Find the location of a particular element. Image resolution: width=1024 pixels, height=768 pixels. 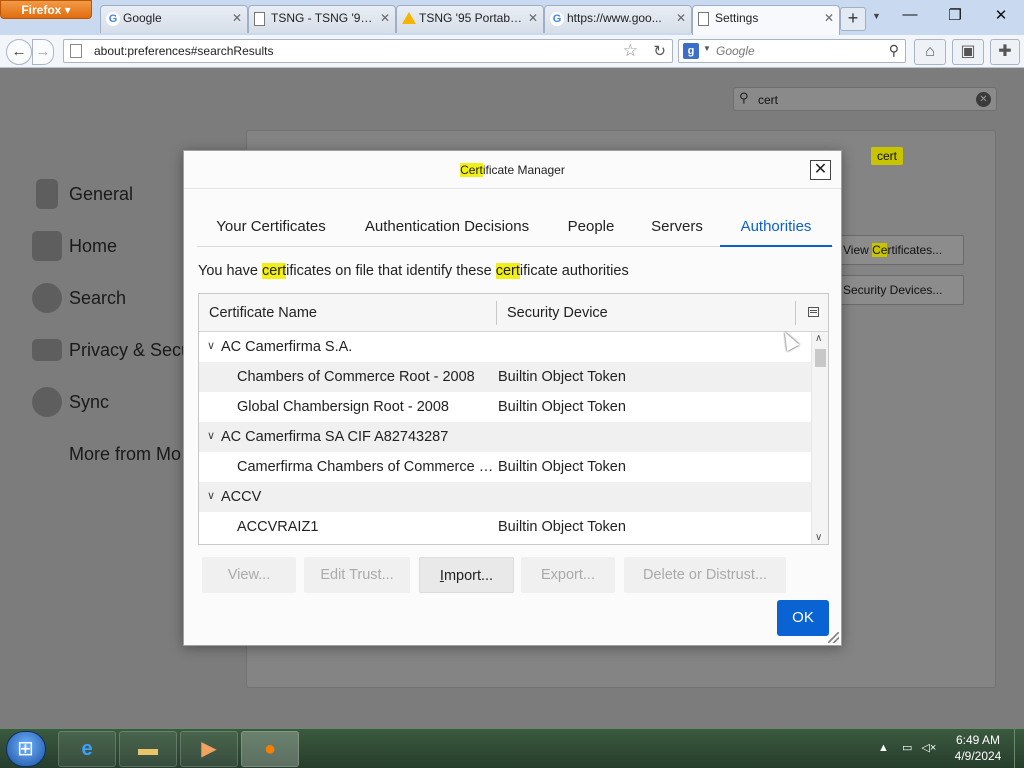

restore-icon: ❐ is located at coordinates (955, 15).